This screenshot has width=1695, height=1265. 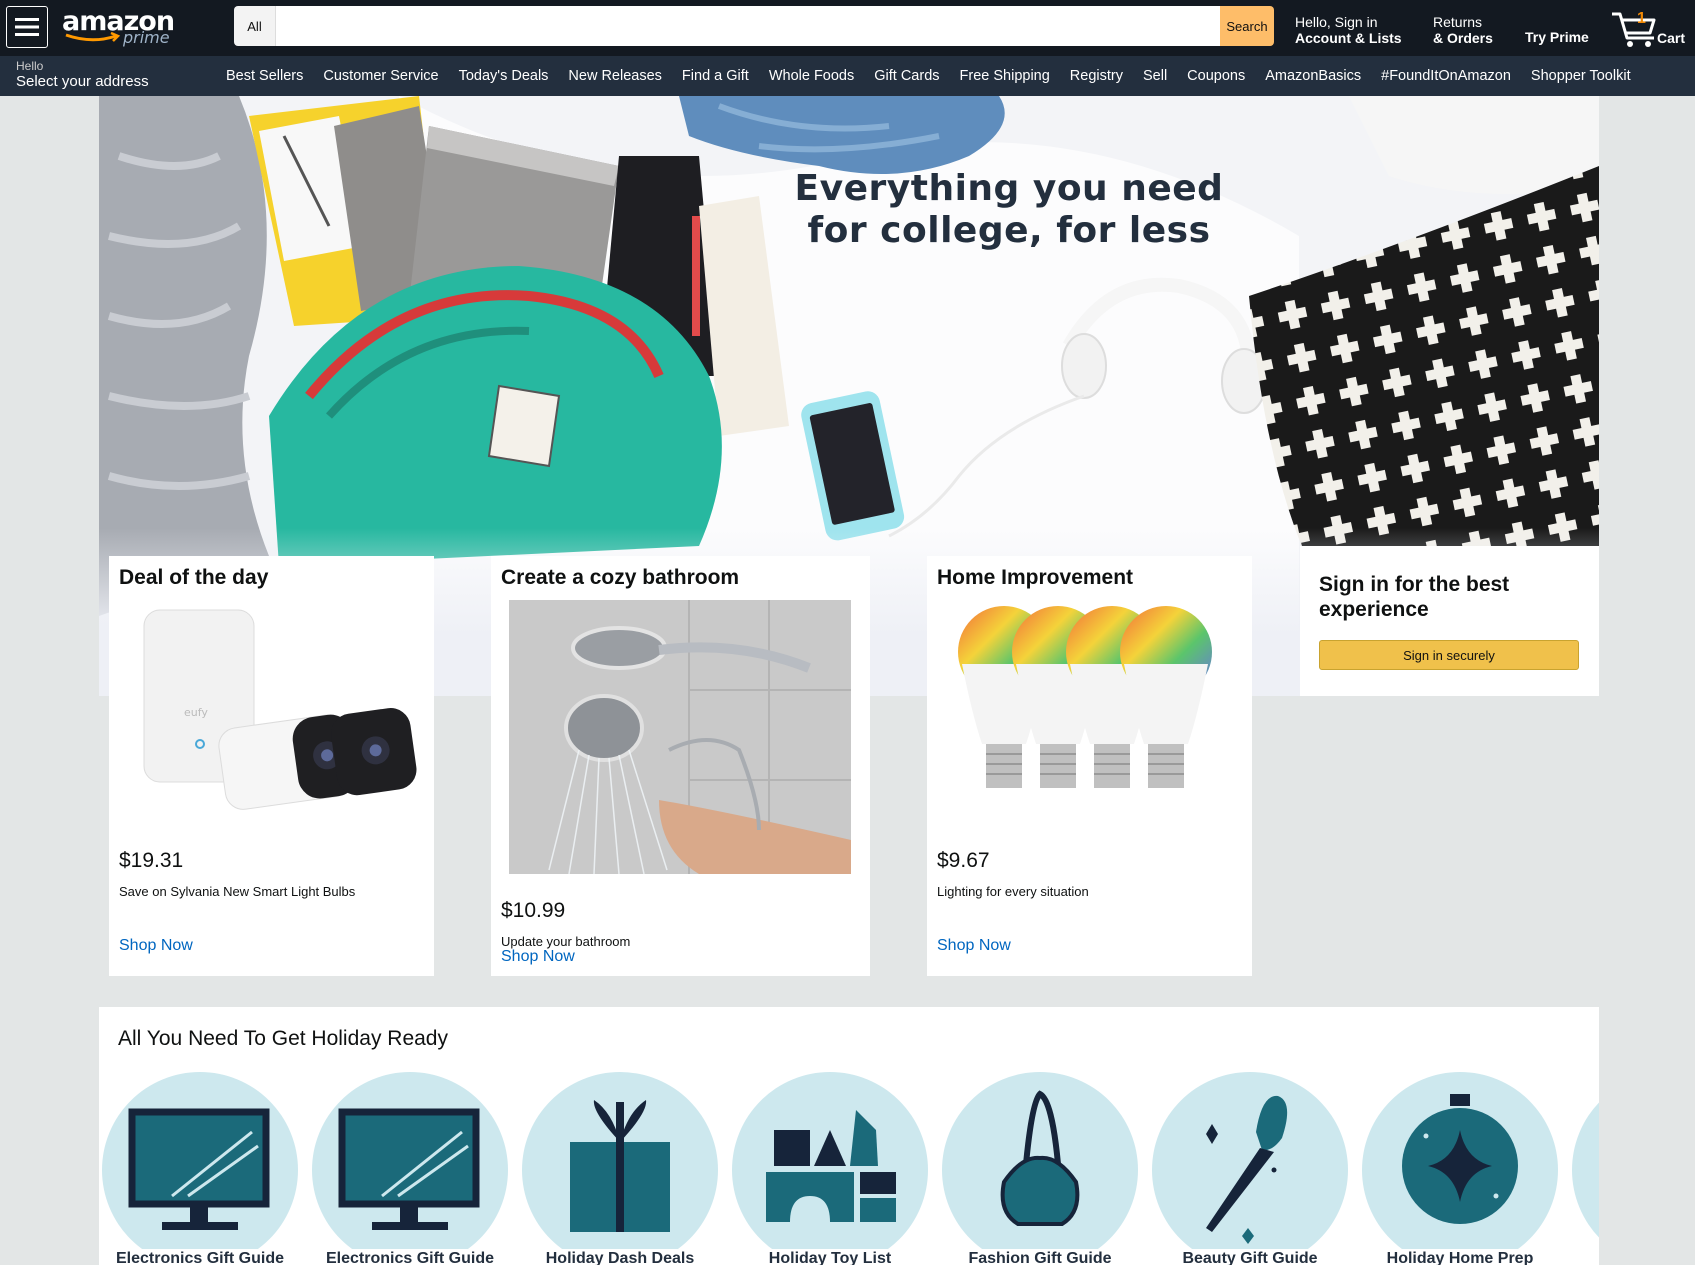 What do you see at coordinates (82, 81) in the screenshot?
I see `address-label: Select your address` at bounding box center [82, 81].